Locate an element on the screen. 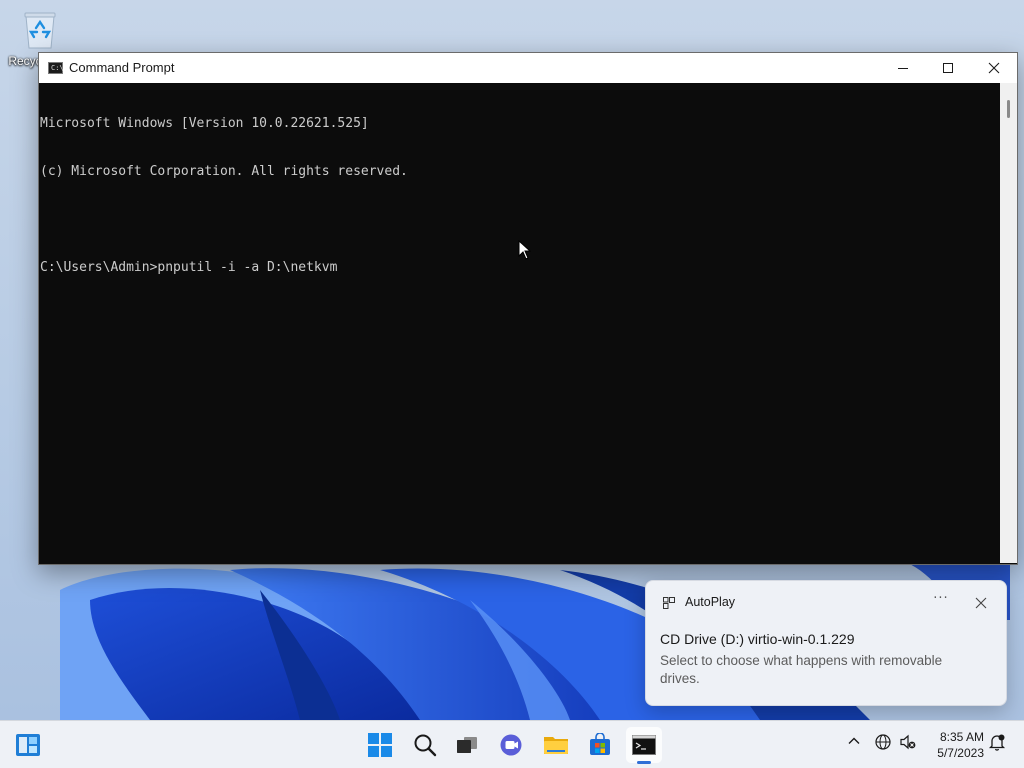  cmd-app-icon: C:\ is located at coordinates (56, 68).